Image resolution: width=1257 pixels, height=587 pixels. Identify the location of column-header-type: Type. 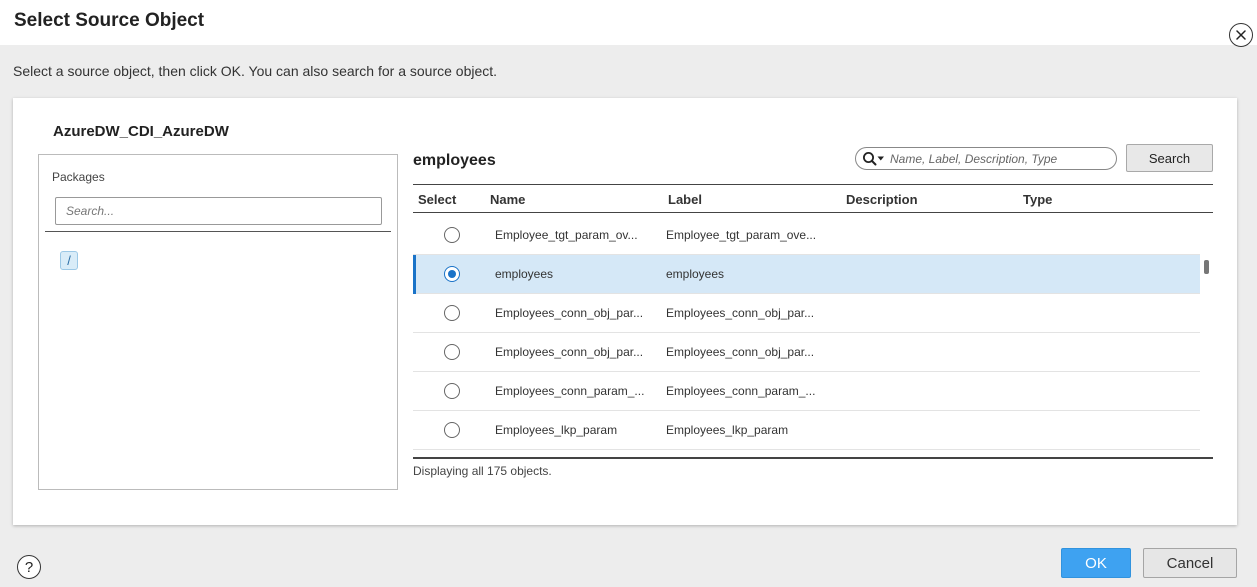
(1037, 199).